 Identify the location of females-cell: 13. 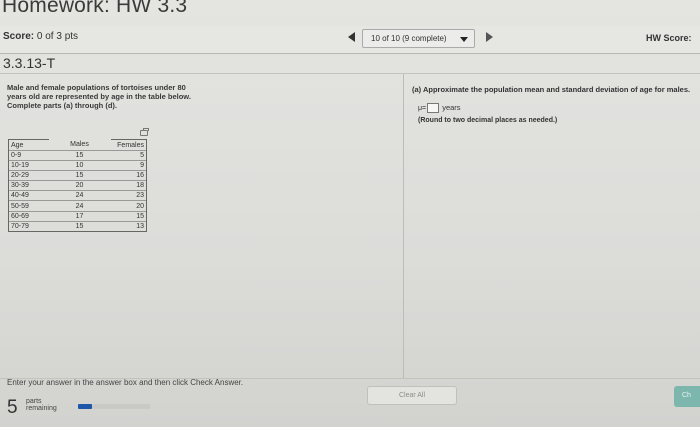
(128, 226).